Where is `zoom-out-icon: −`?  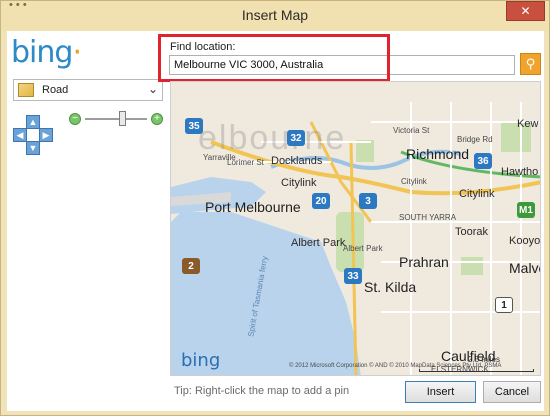 zoom-out-icon: − is located at coordinates (75, 119).